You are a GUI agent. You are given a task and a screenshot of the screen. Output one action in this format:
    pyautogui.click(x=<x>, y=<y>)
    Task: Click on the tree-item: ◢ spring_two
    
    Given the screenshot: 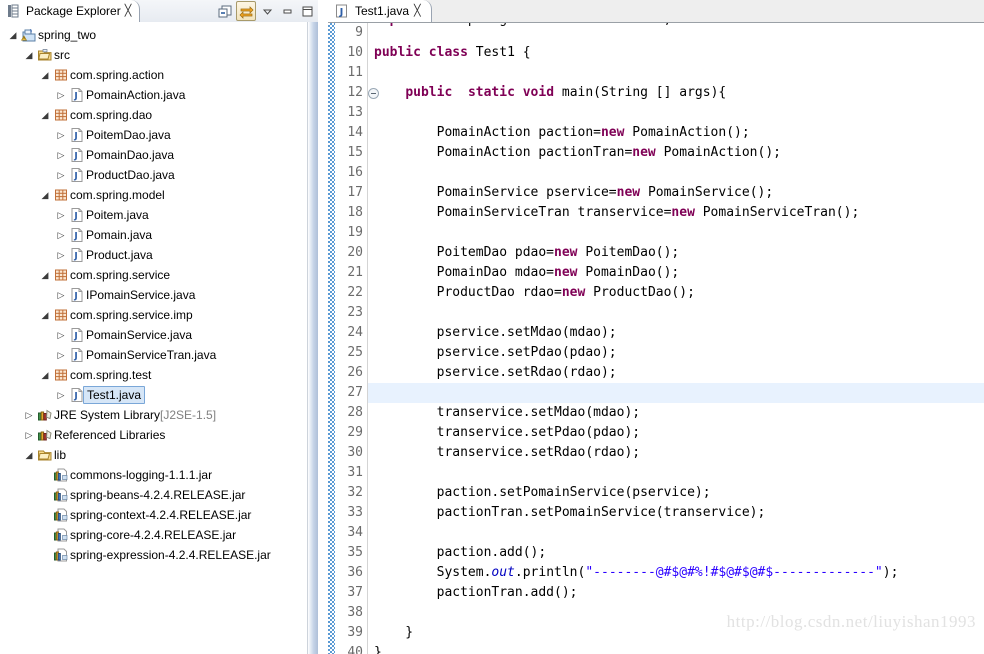 What is the action you would take?
    pyautogui.click(x=153, y=35)
    